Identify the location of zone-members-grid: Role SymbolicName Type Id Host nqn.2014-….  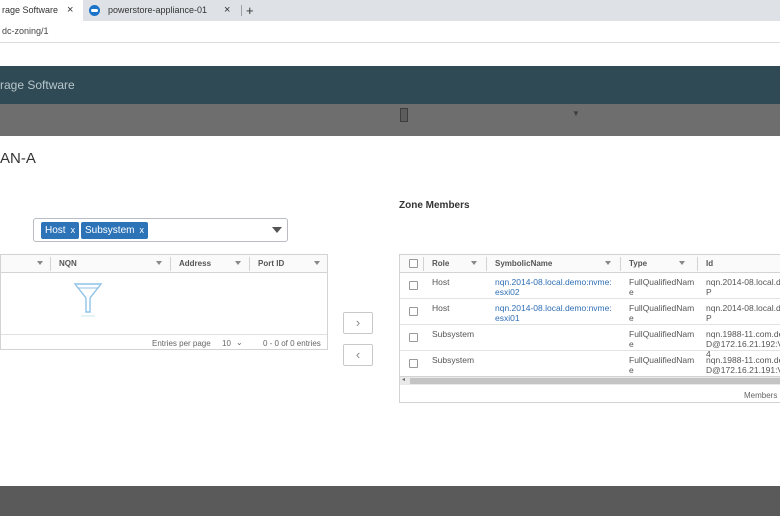
(589, 328).